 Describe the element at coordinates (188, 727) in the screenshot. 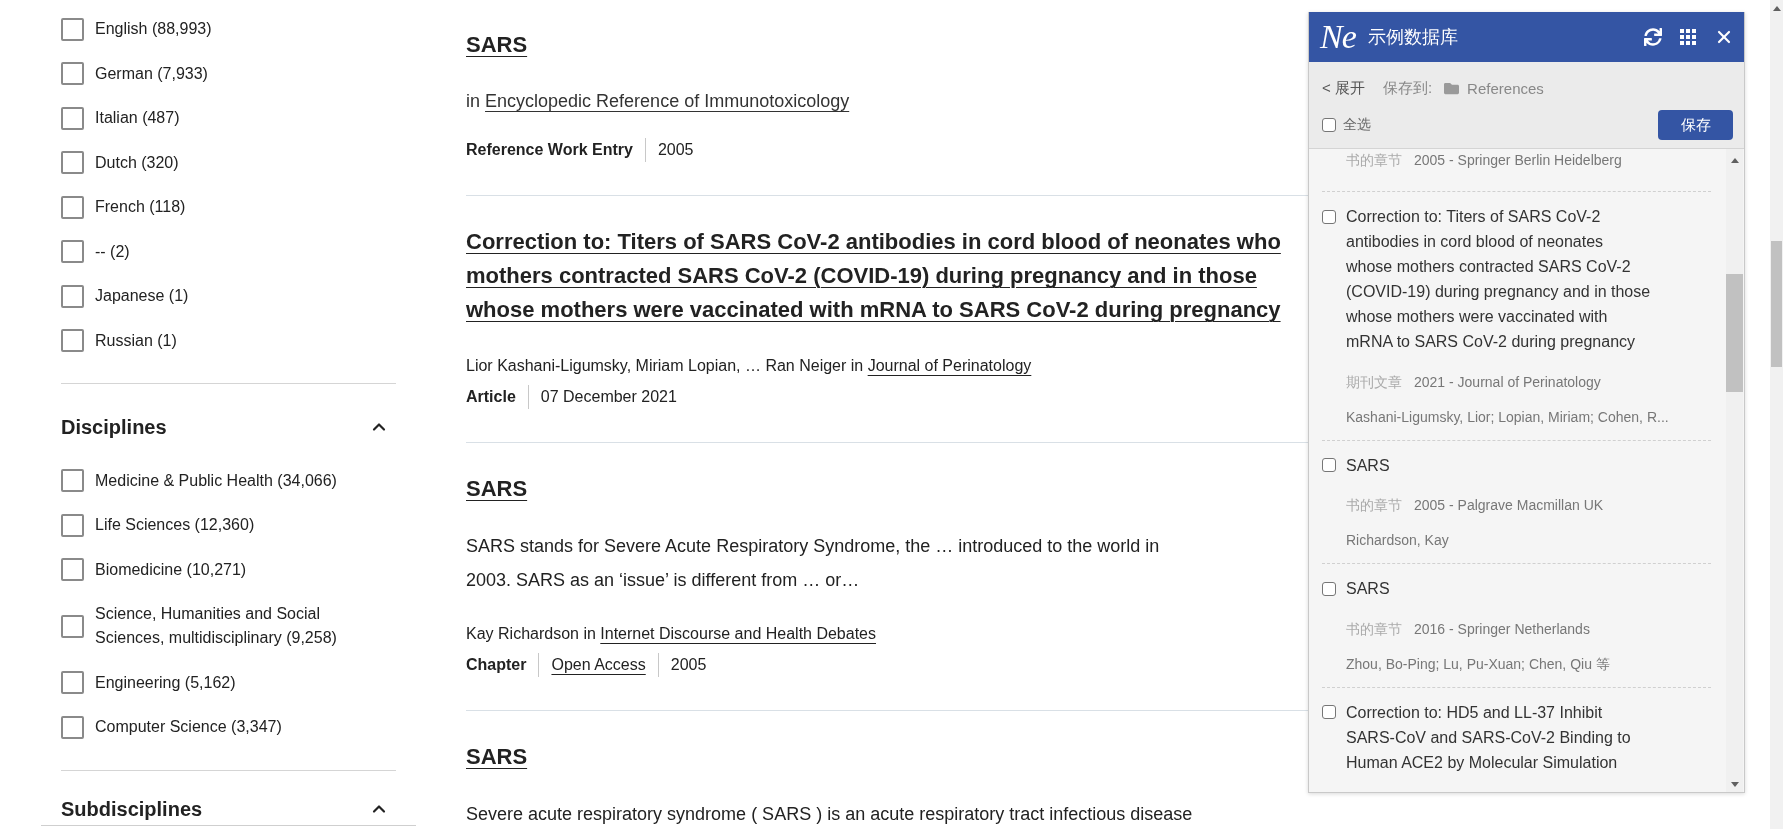

I see `filter-option-label: Computer Science (3,347)` at that location.